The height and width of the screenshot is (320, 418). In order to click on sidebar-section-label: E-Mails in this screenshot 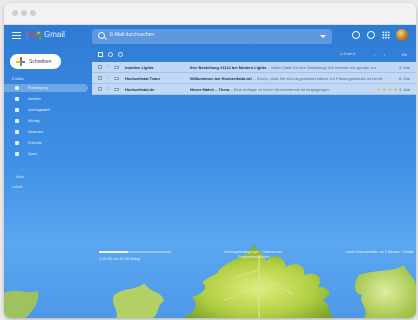, I will do `click(18, 79)`.